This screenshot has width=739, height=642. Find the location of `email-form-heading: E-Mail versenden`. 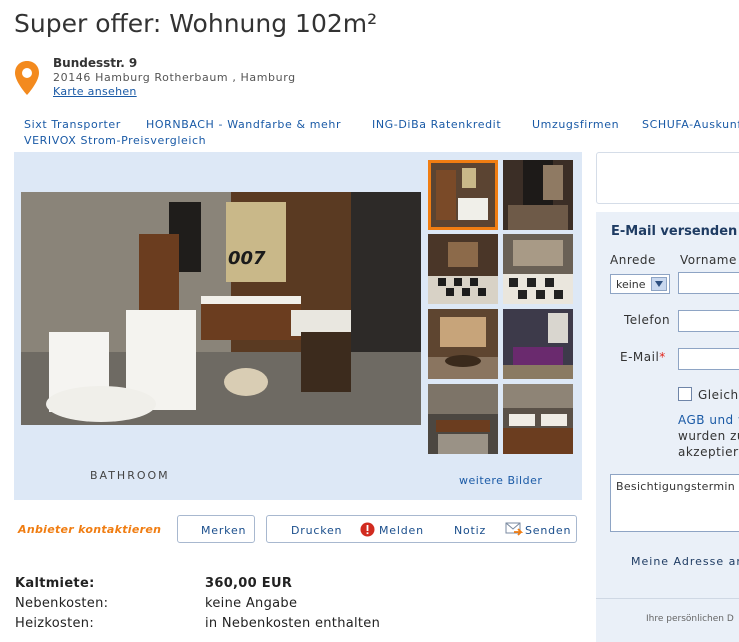

email-form-heading: E-Mail versenden is located at coordinates (674, 231).